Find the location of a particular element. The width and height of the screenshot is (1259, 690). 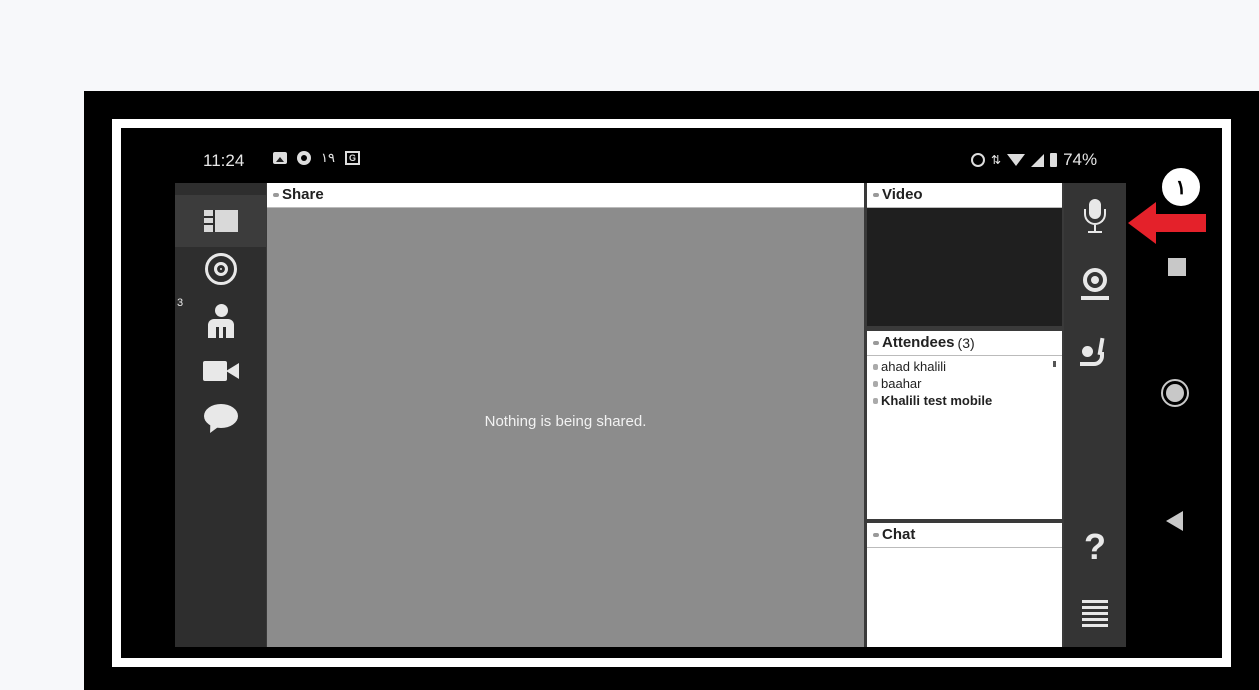

battery-percent: 74% is located at coordinates (1080, 159).